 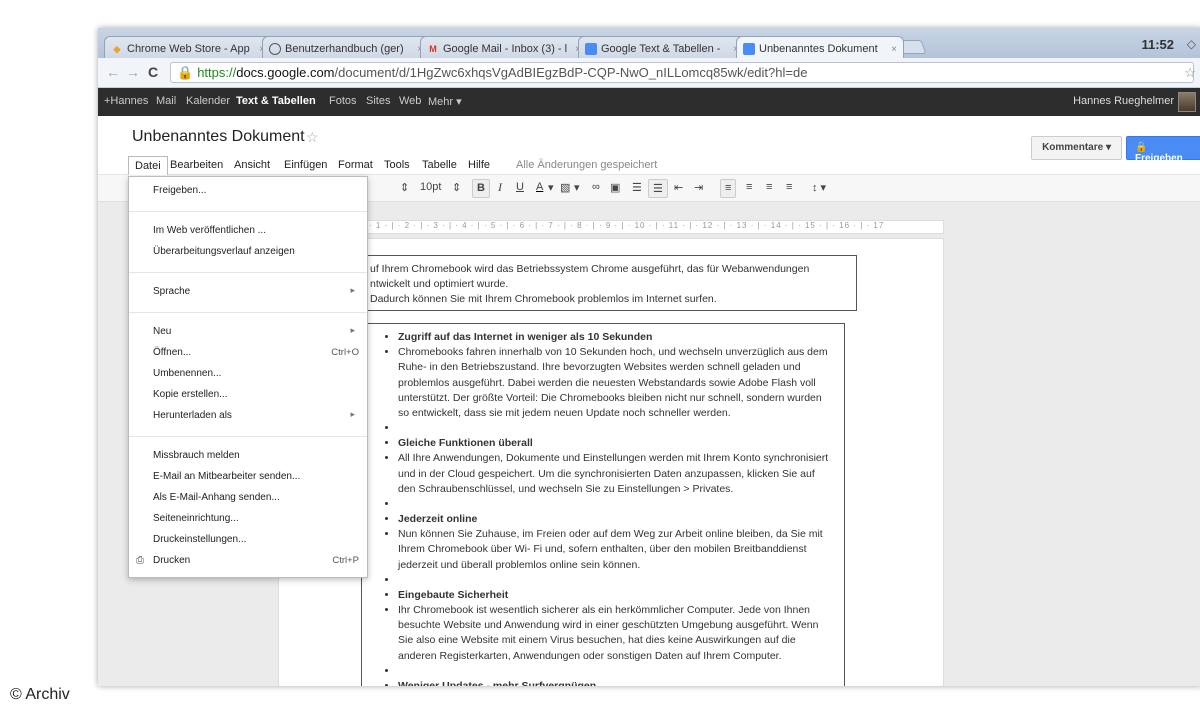 I want to click on image-icon: ▣, so click(x=615, y=187).